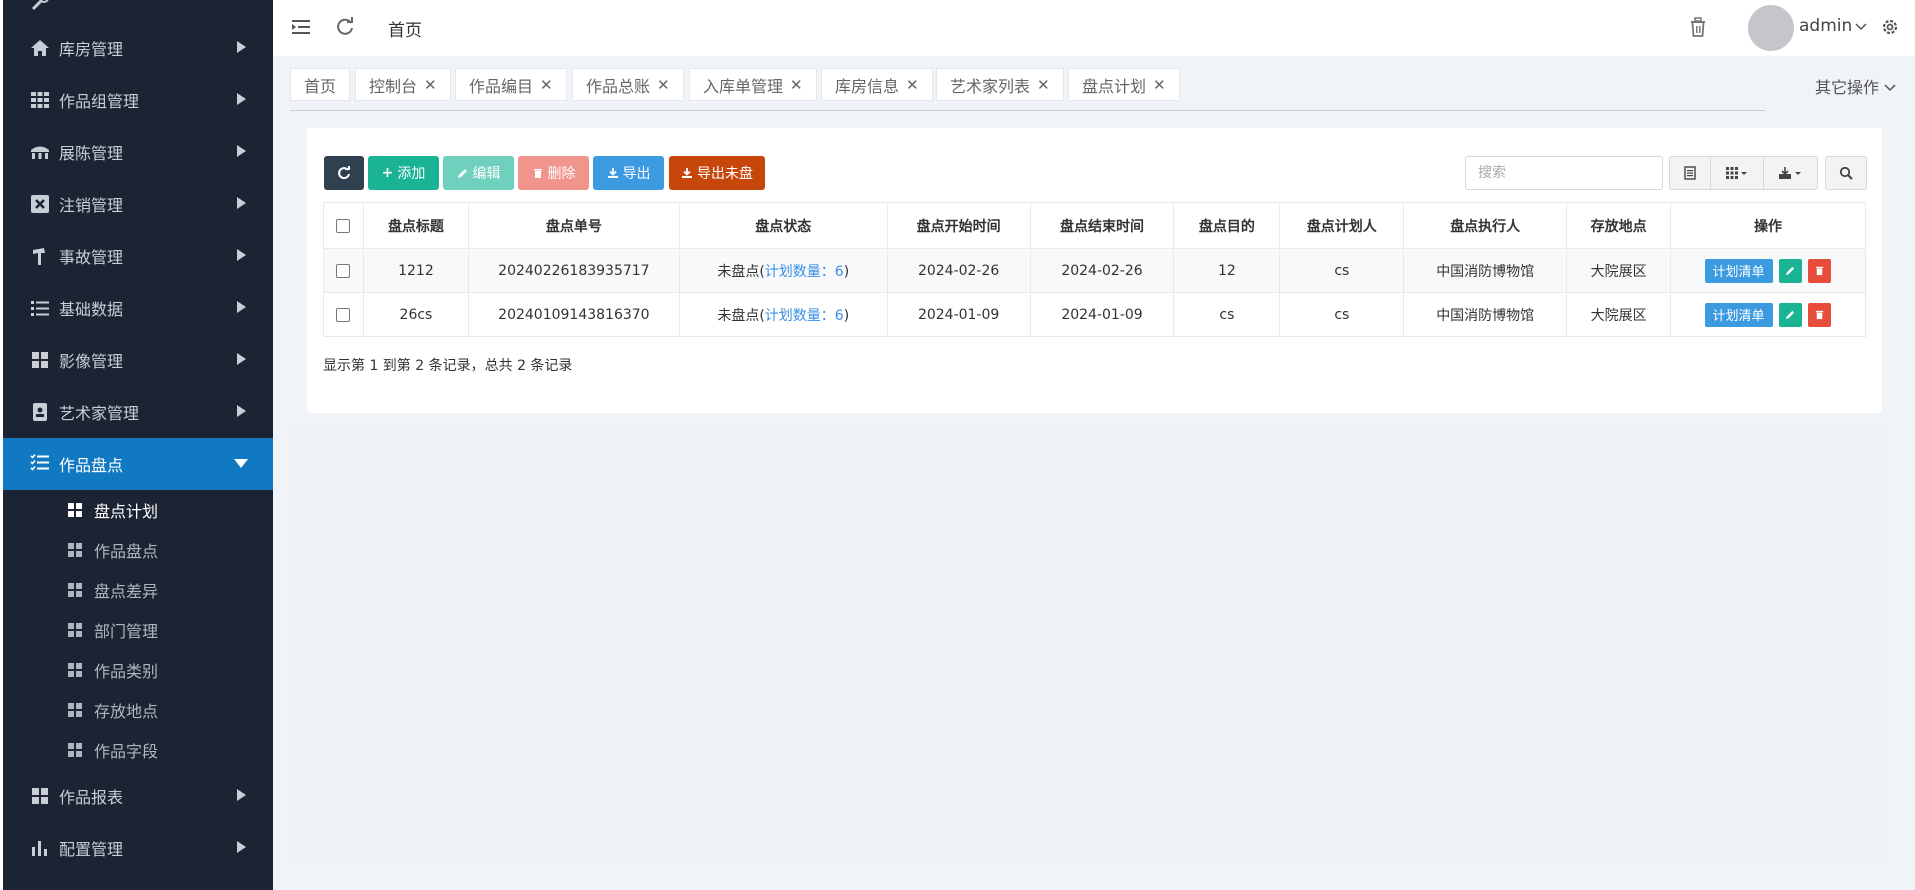  What do you see at coordinates (1846, 173) in the screenshot?
I see `search-button` at bounding box center [1846, 173].